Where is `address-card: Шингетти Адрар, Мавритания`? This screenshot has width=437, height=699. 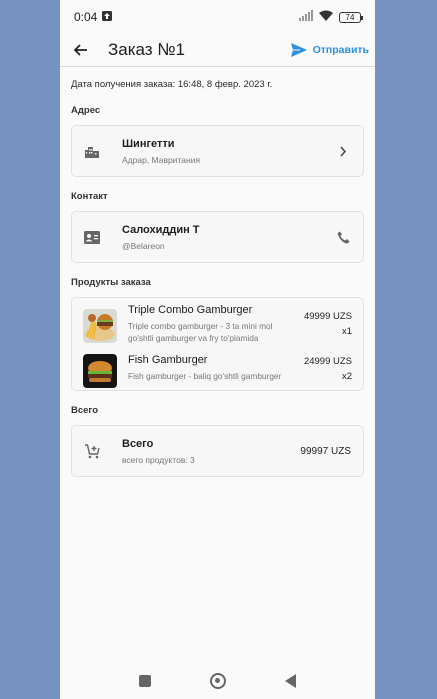 address-card: Шингетти Адрар, Мавритания is located at coordinates (217, 151).